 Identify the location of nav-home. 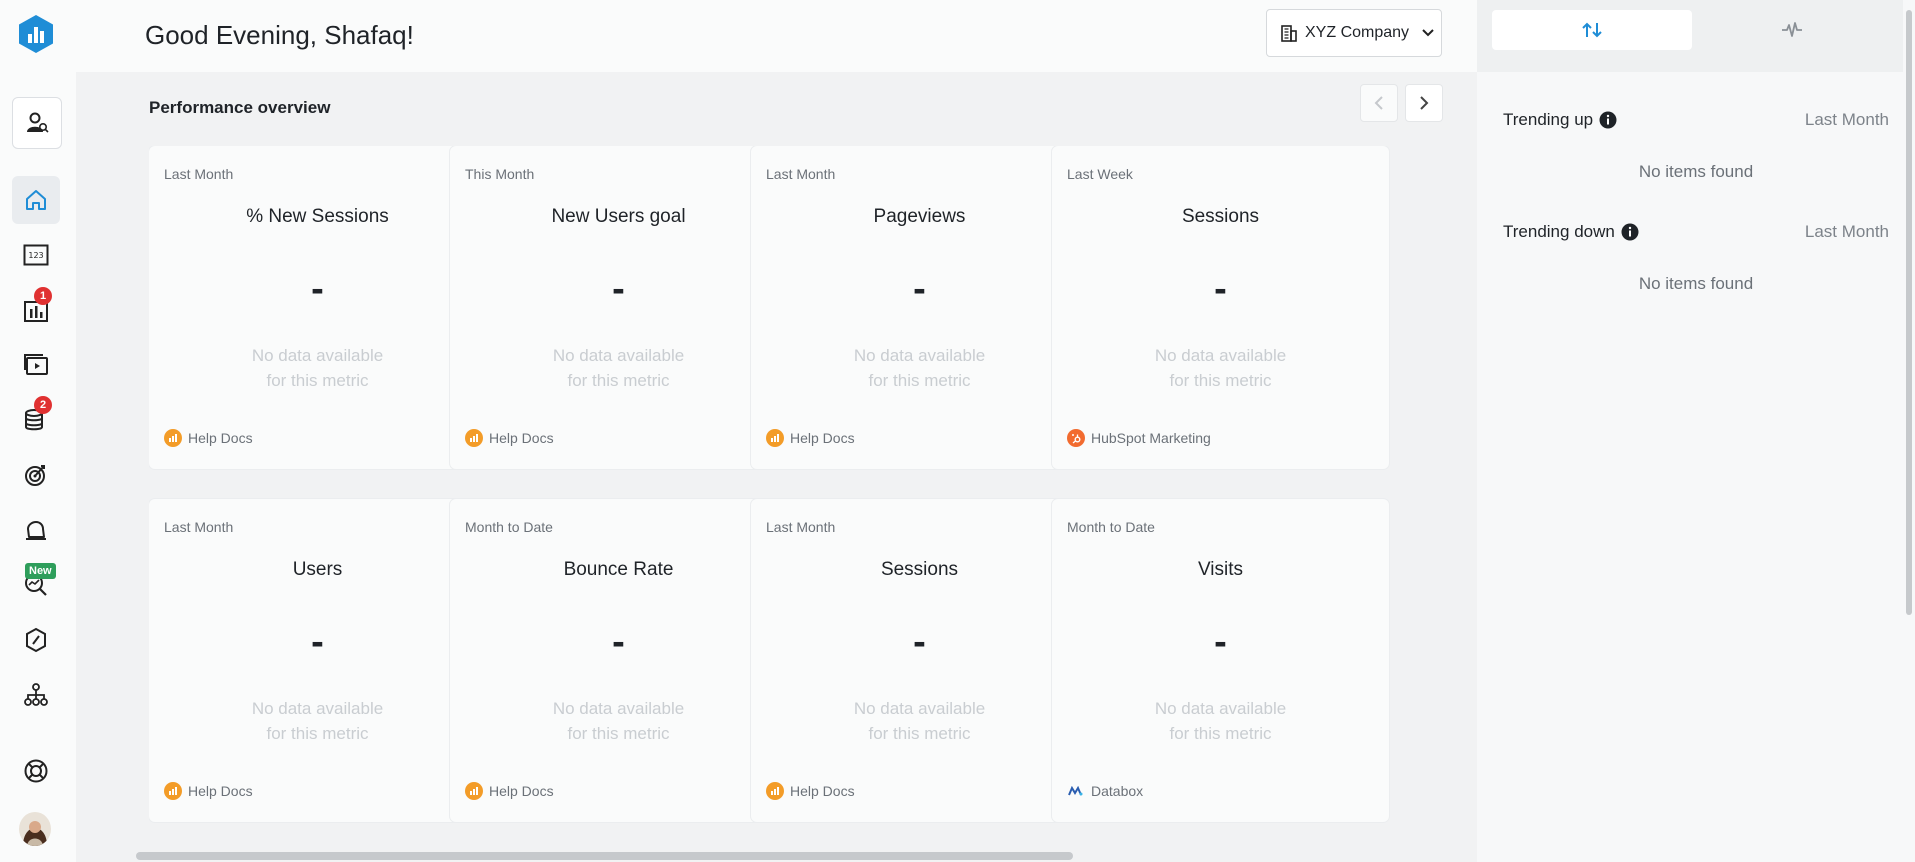
(36, 200).